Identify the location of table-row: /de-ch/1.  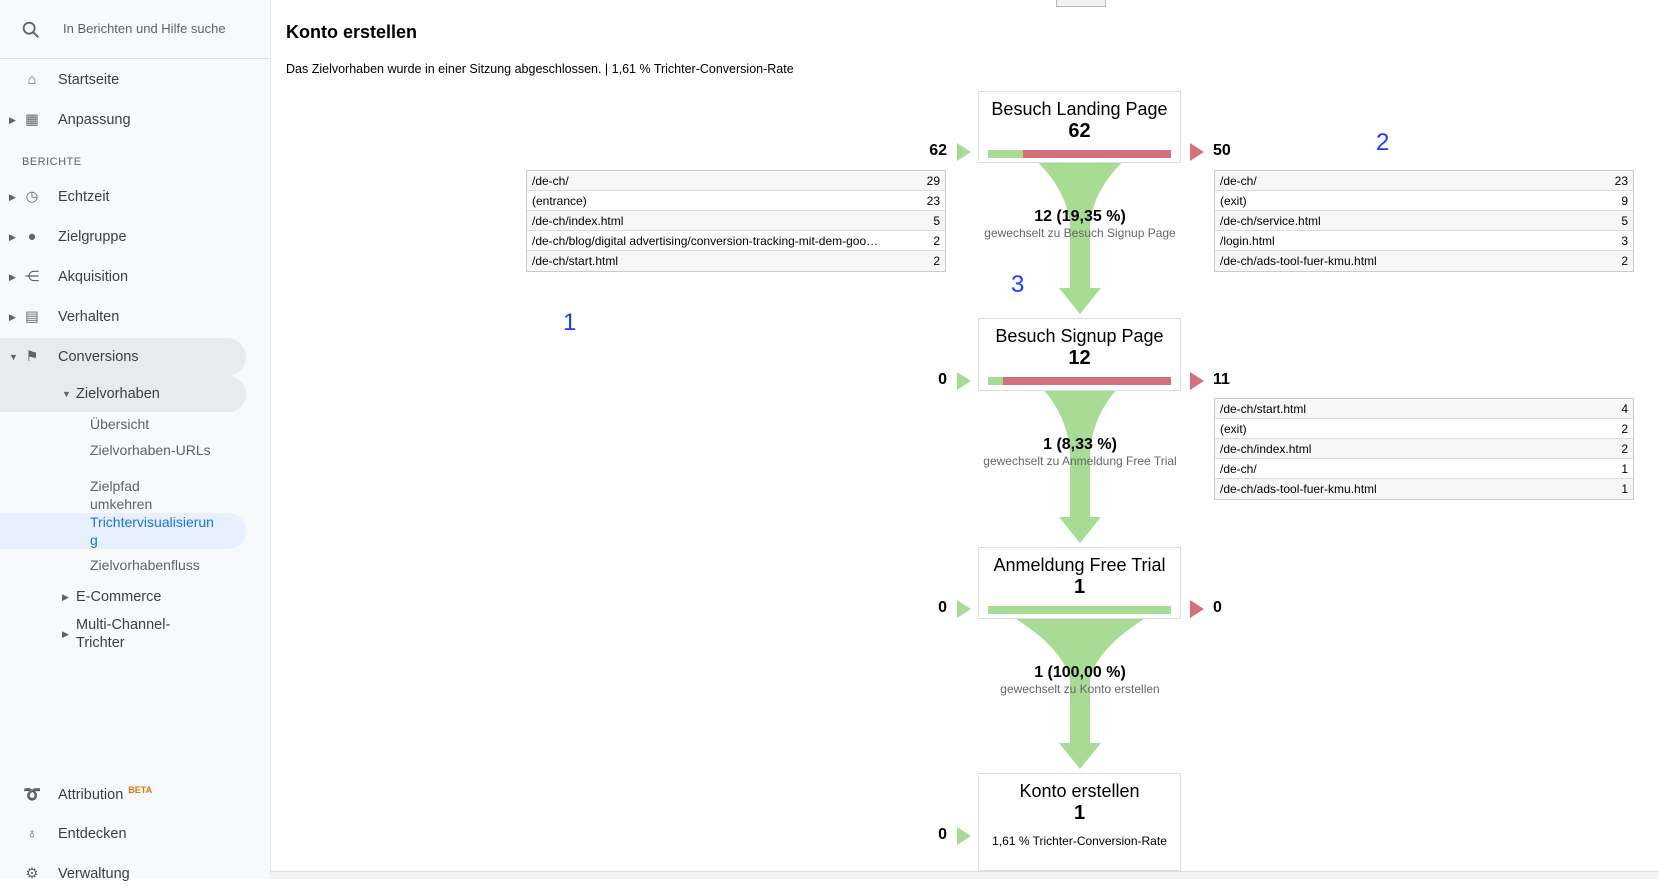
(1424, 469).